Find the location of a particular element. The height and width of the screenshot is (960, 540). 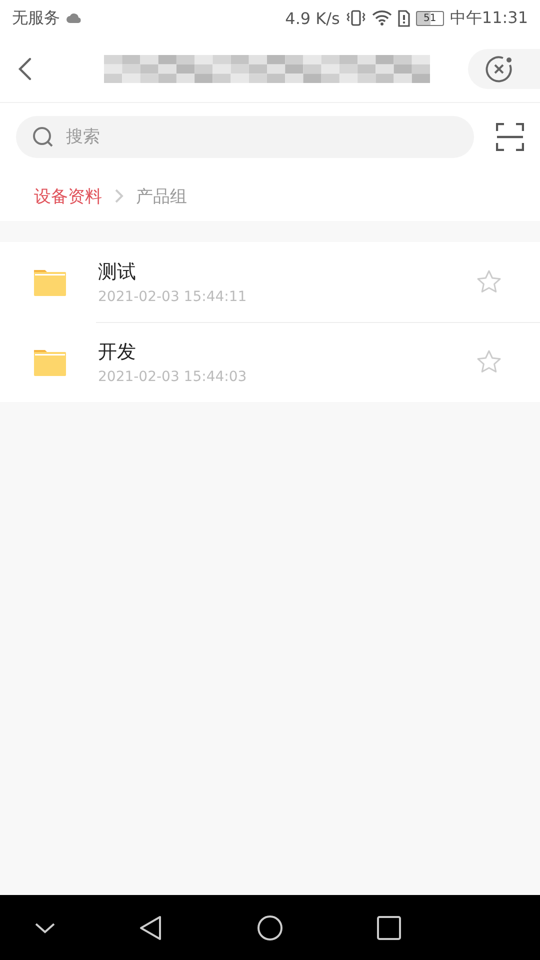

chevron-icon is located at coordinates (119, 196).